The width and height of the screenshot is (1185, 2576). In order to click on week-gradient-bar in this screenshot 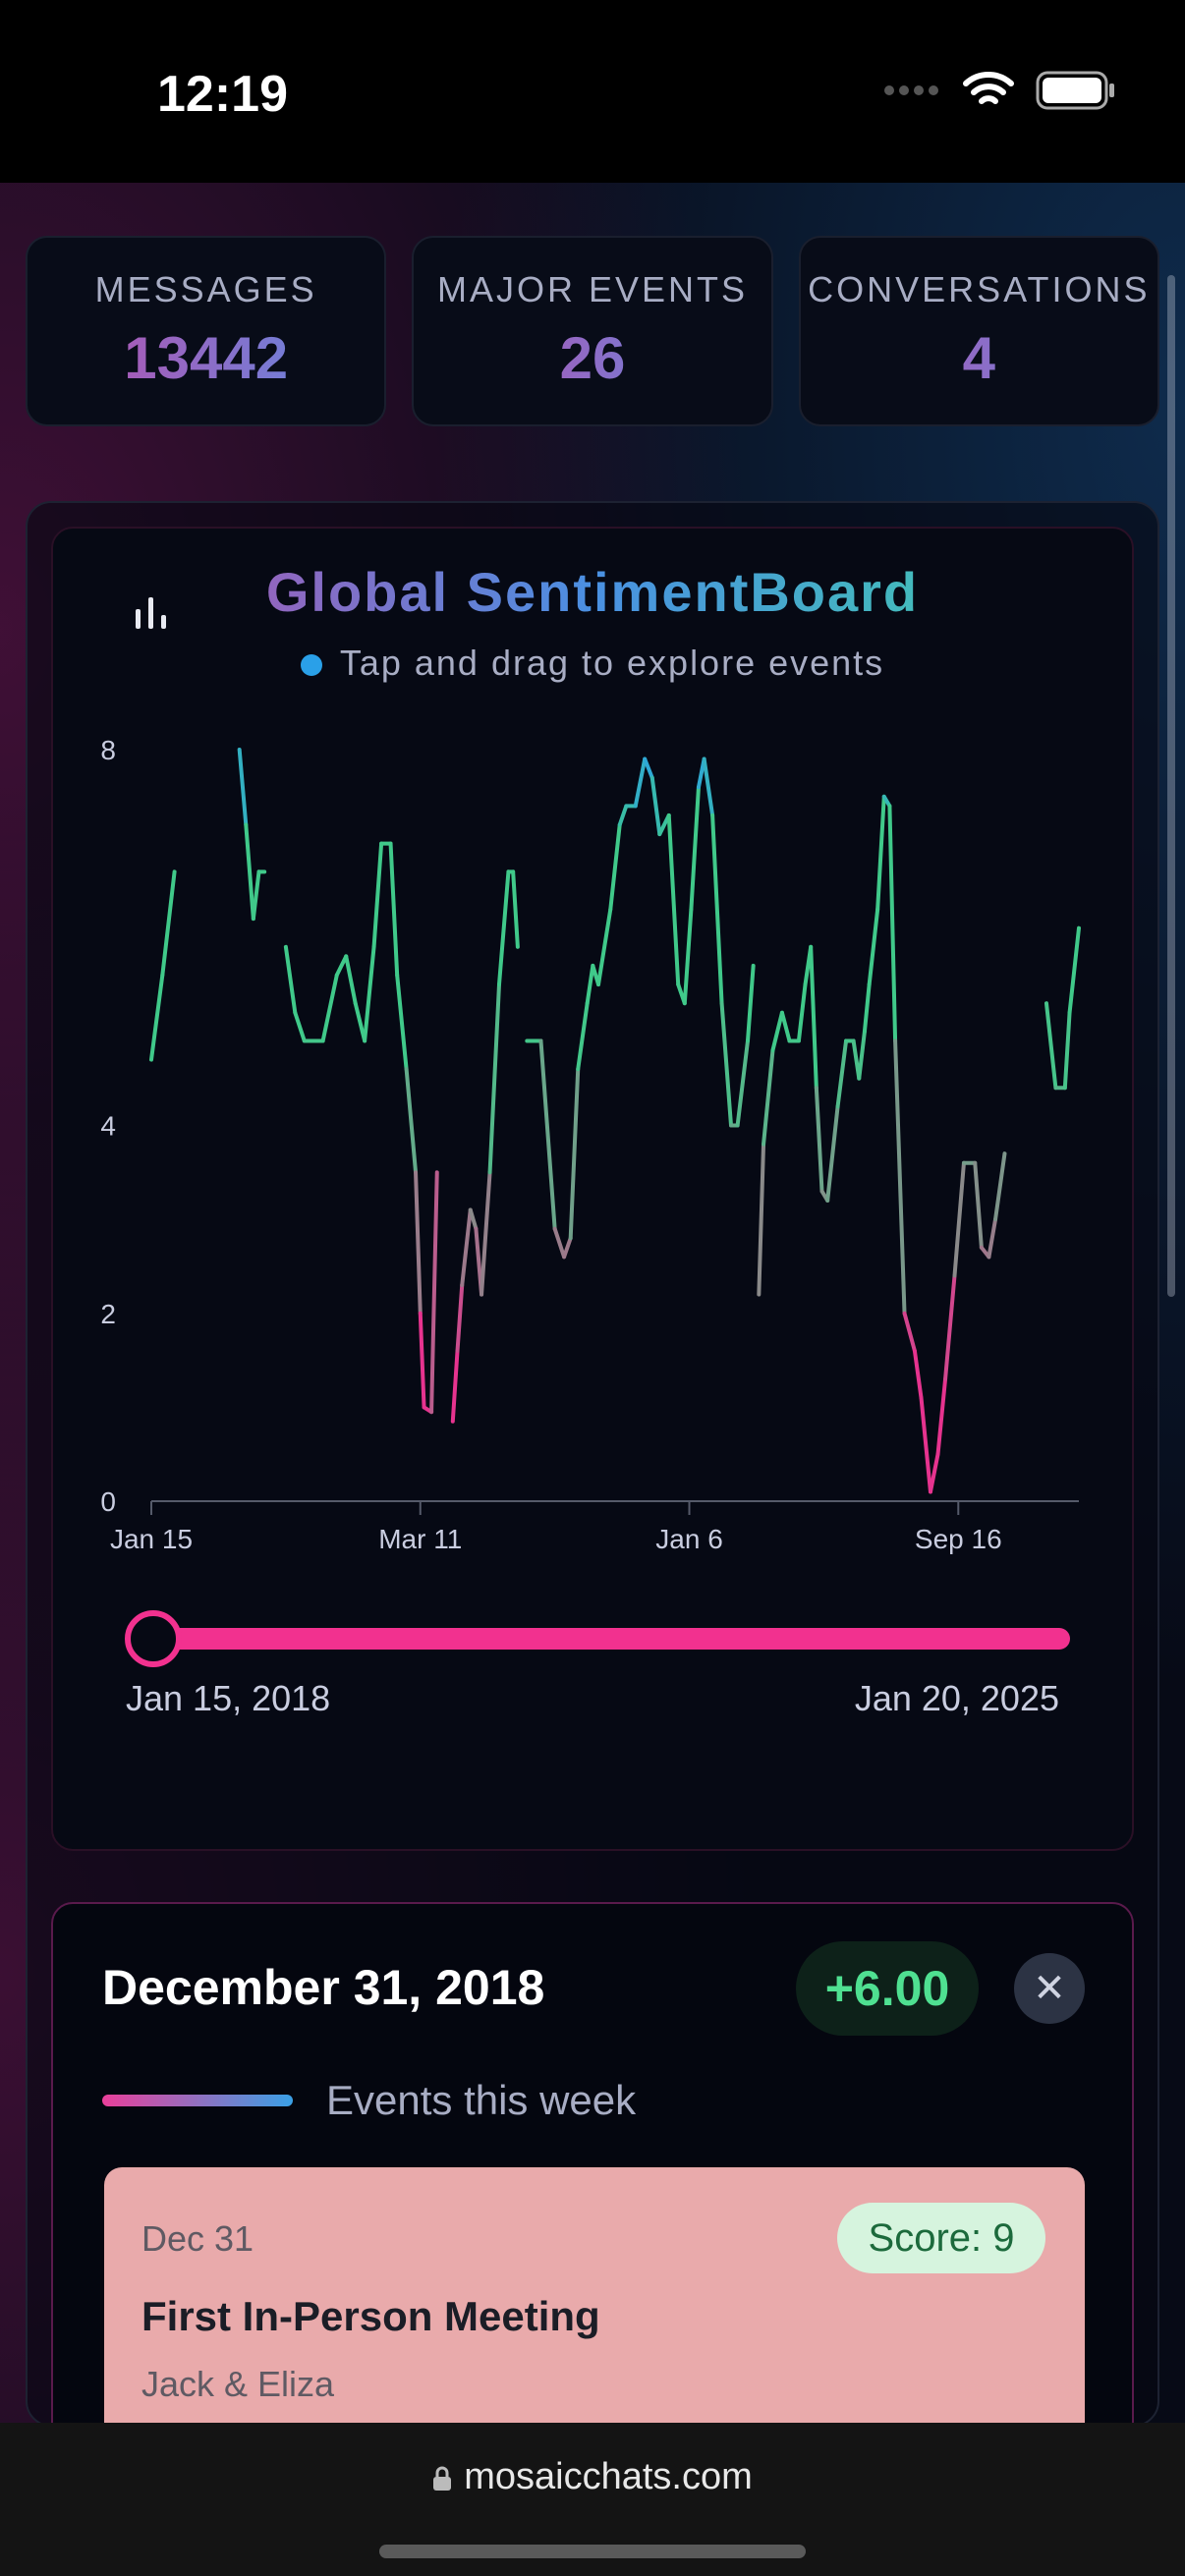, I will do `click(198, 2100)`.